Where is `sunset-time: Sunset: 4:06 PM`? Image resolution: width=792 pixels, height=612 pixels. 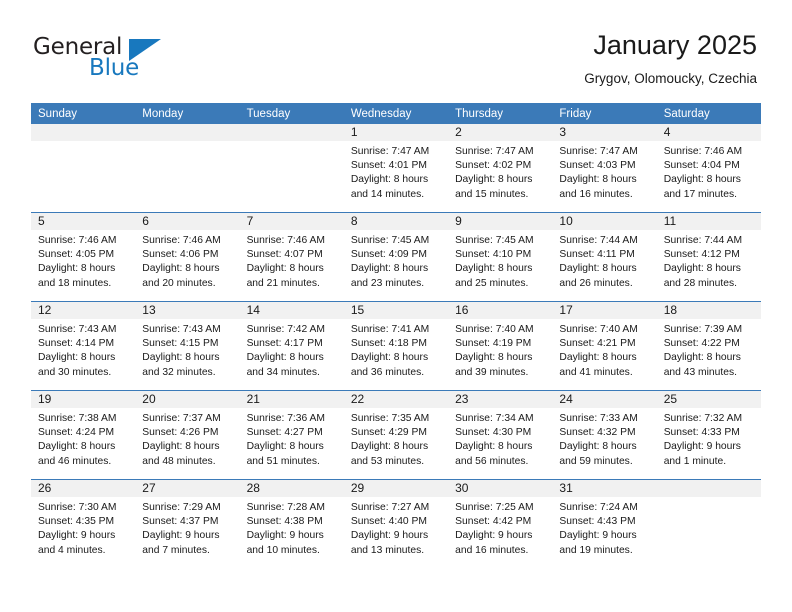 sunset-time: Sunset: 4:06 PM is located at coordinates (180, 255).